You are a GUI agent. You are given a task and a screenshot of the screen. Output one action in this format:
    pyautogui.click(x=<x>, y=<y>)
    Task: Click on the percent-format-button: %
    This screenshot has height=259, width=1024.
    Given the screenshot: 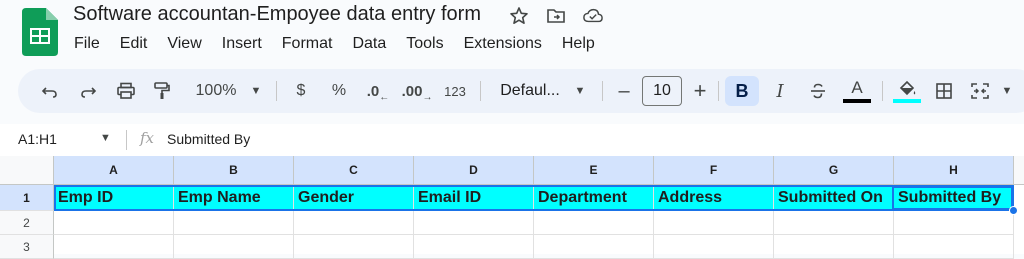 What is the action you would take?
    pyautogui.click(x=339, y=91)
    